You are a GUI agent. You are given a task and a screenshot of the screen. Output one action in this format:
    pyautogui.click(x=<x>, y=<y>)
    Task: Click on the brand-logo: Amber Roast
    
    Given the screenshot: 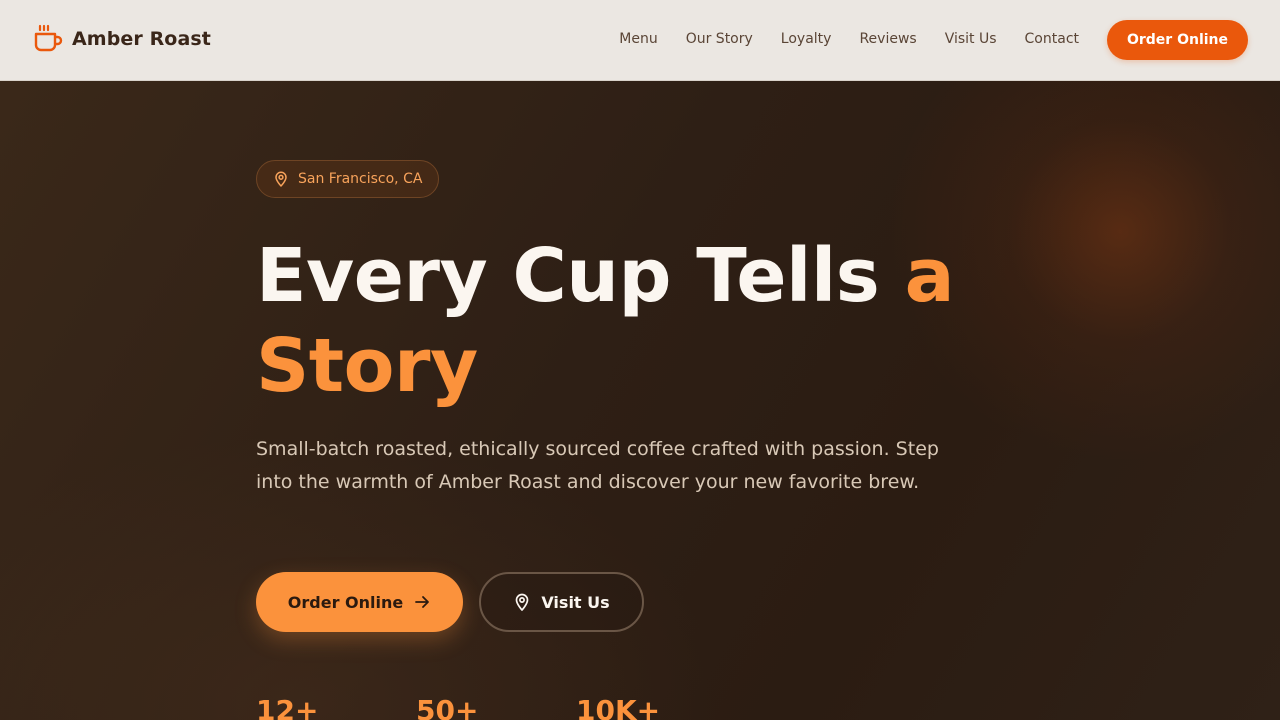 What is the action you would take?
    pyautogui.click(x=122, y=39)
    